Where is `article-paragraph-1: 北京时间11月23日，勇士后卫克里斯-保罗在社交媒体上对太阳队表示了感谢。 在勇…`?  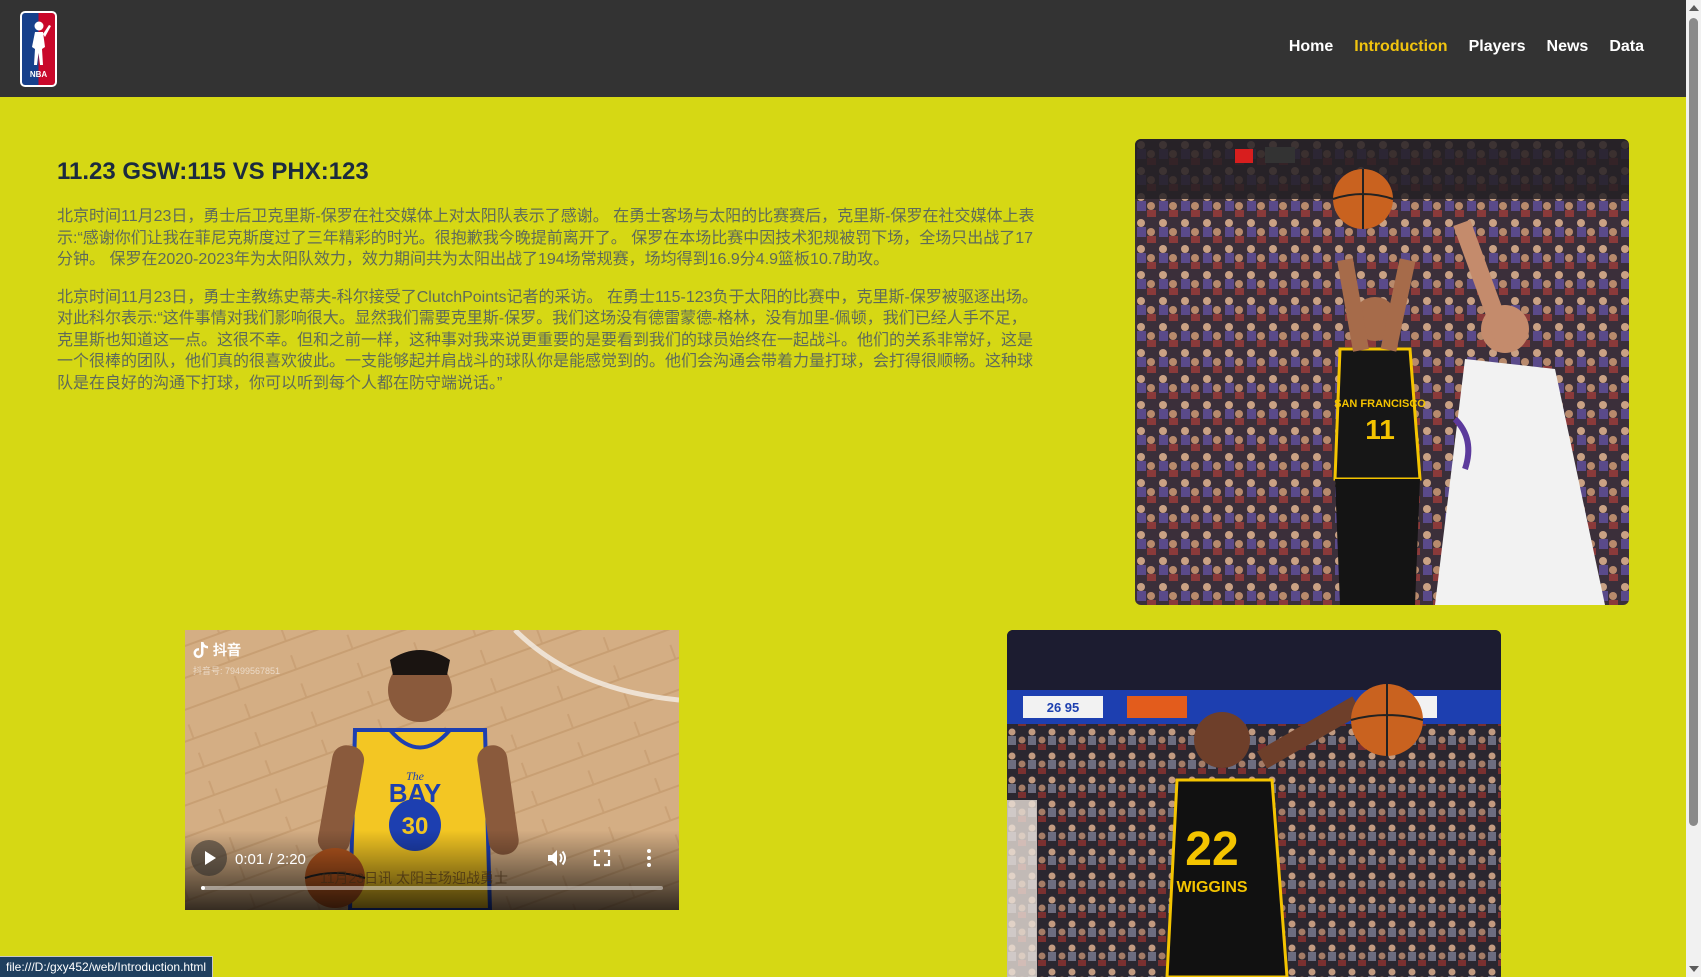 article-paragraph-1: 北京时间11月23日，勇士后卫克里斯-保罗在社交媒体上对太阳队表示了感谢。 在勇… is located at coordinates (546, 238).